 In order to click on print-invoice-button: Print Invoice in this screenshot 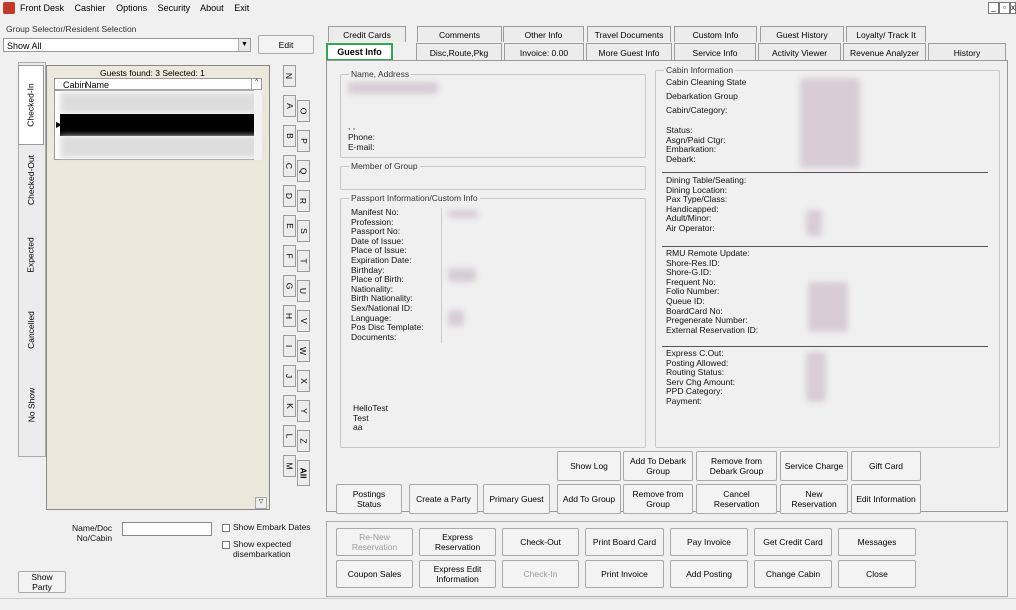, I will do `click(624, 574)`.